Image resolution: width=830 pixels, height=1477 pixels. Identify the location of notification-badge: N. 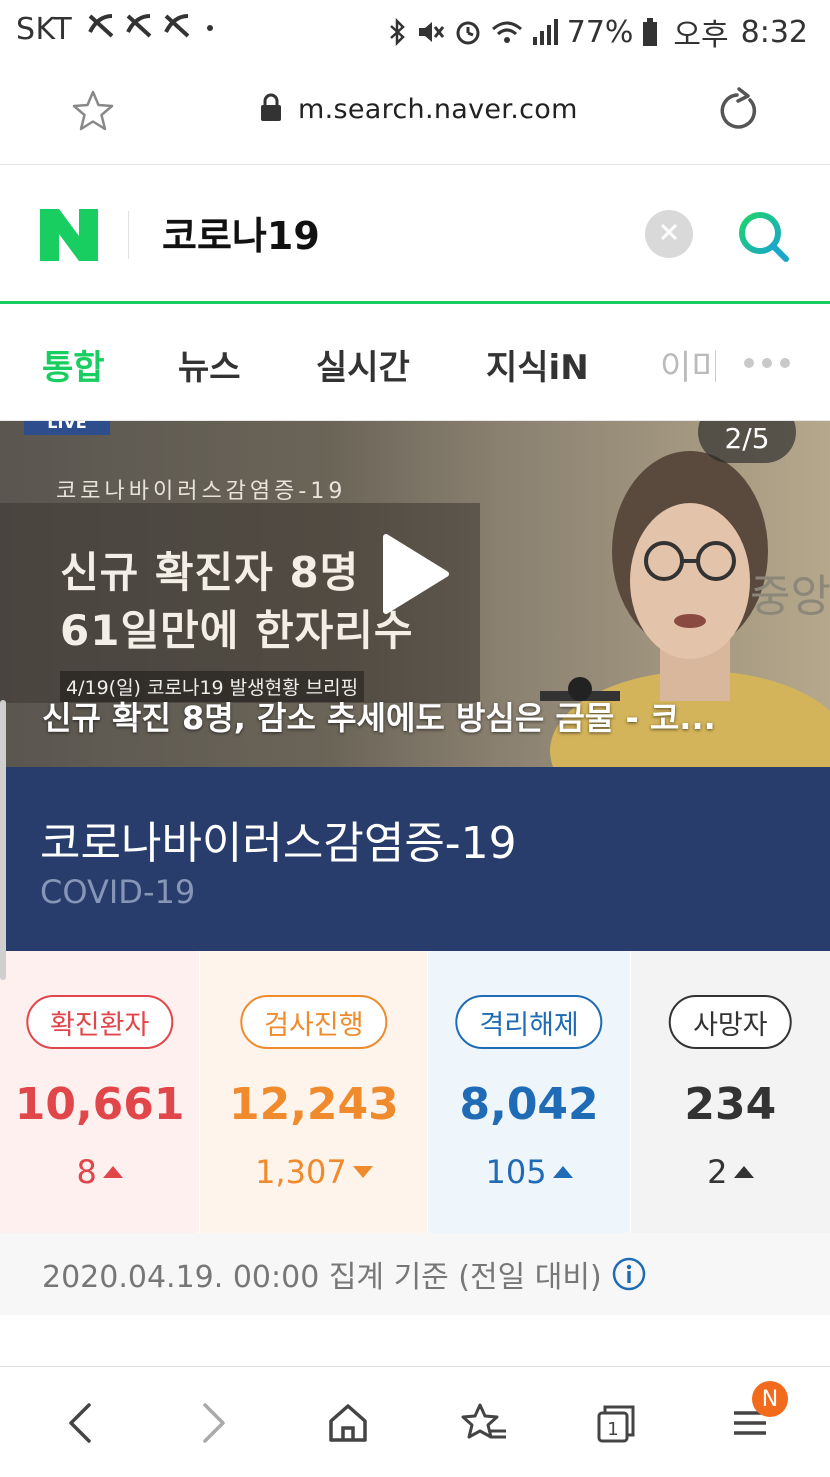
(770, 1399).